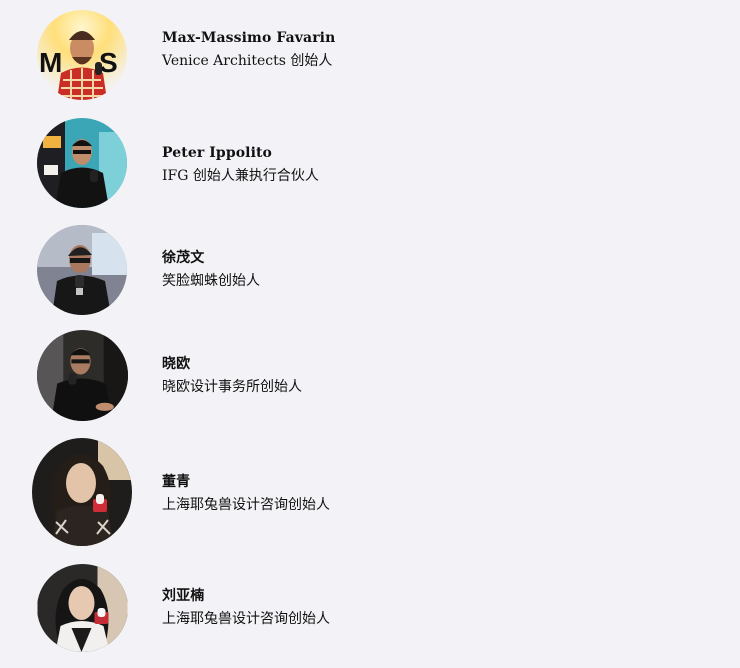 The width and height of the screenshot is (740, 668). What do you see at coordinates (183, 596) in the screenshot?
I see `speaker-name: 刘亚楠` at bounding box center [183, 596].